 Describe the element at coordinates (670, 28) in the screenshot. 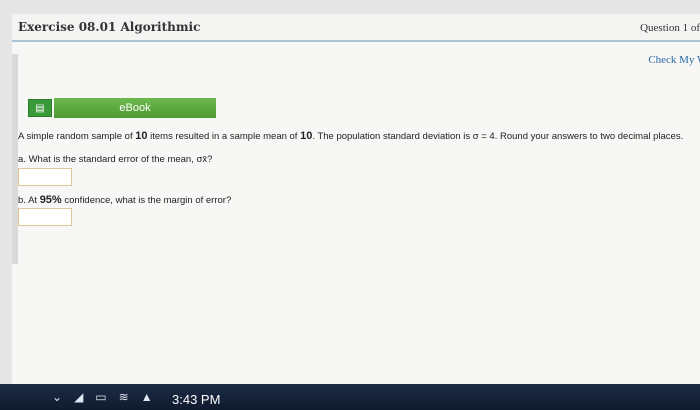

I see `question-indicator: Question 1 of` at that location.